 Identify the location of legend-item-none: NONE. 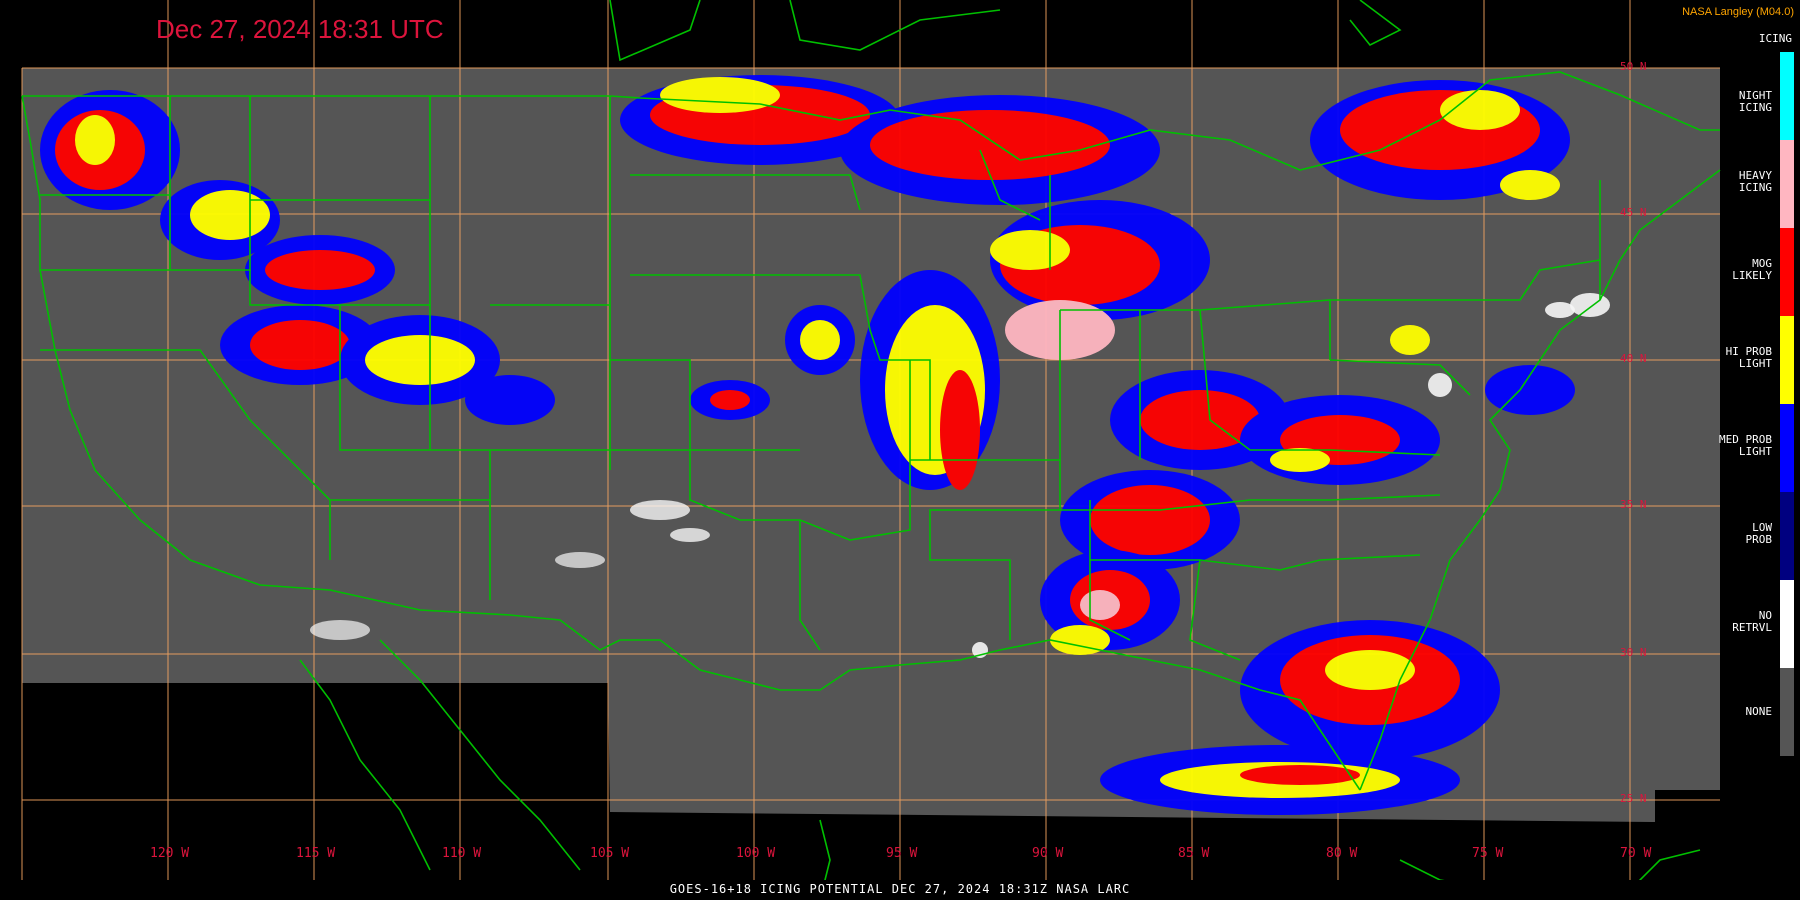
(1758, 712).